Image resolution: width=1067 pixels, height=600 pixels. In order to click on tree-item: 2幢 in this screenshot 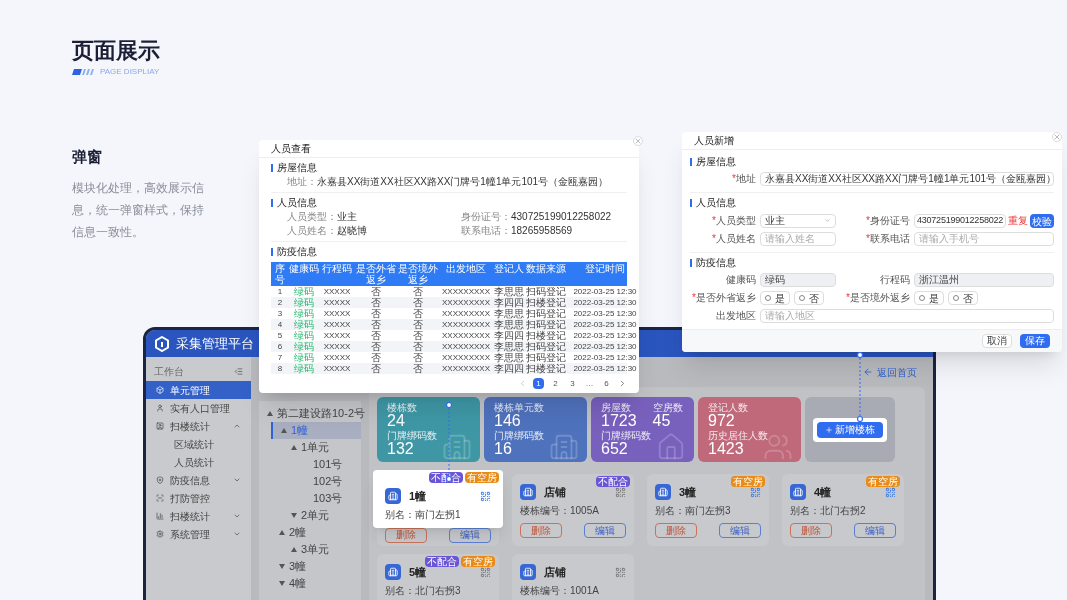, I will do `click(298, 532)`.